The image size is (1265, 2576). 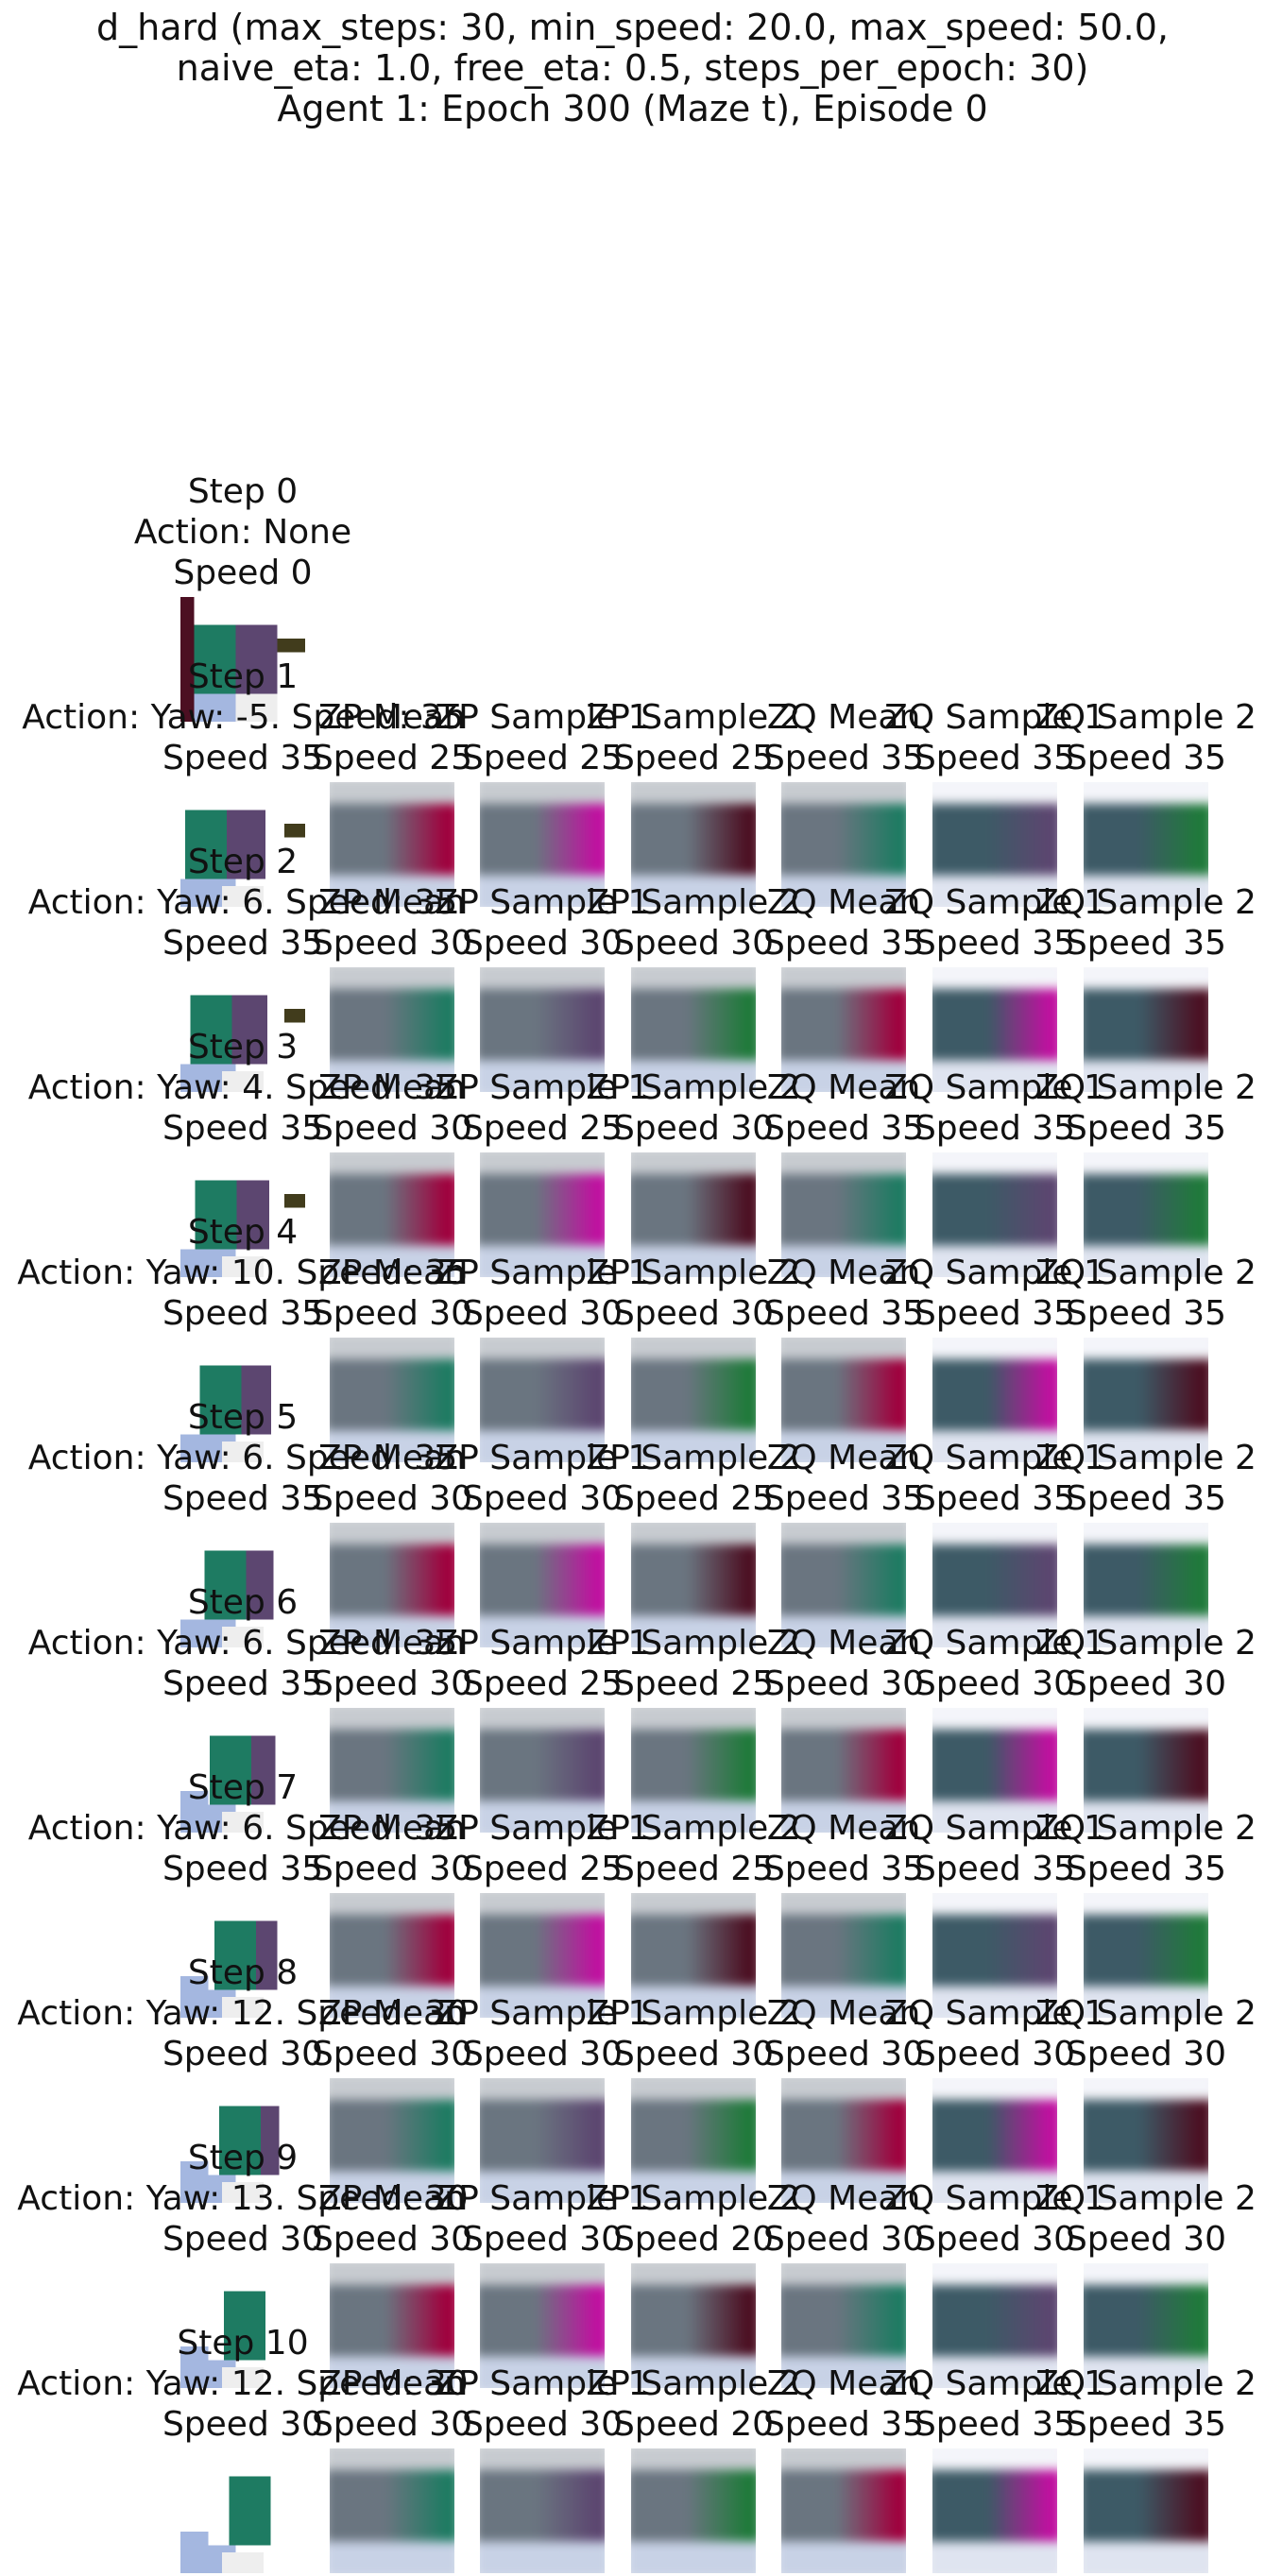 I want to click on step-title-step: Step 5, so click(x=243, y=1418).